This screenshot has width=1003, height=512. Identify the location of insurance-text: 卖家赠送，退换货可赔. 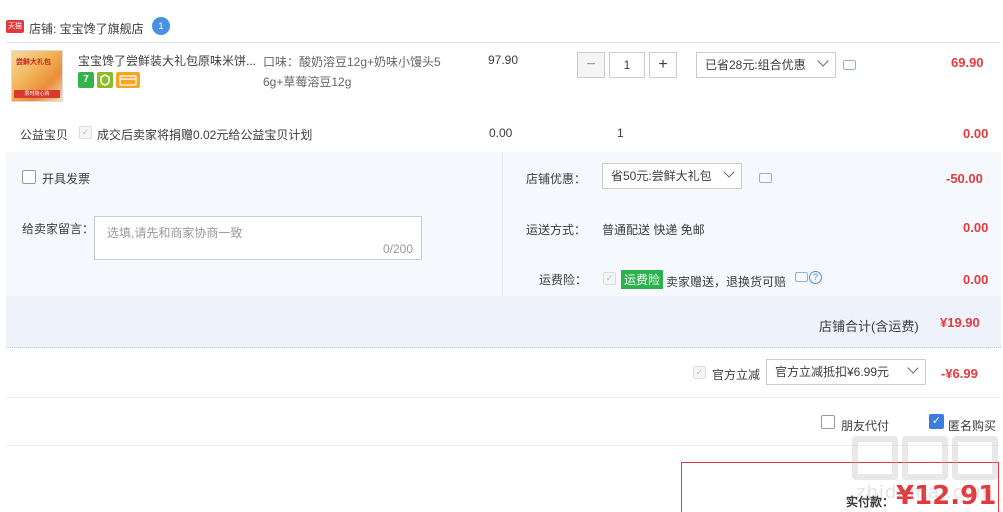
(726, 282).